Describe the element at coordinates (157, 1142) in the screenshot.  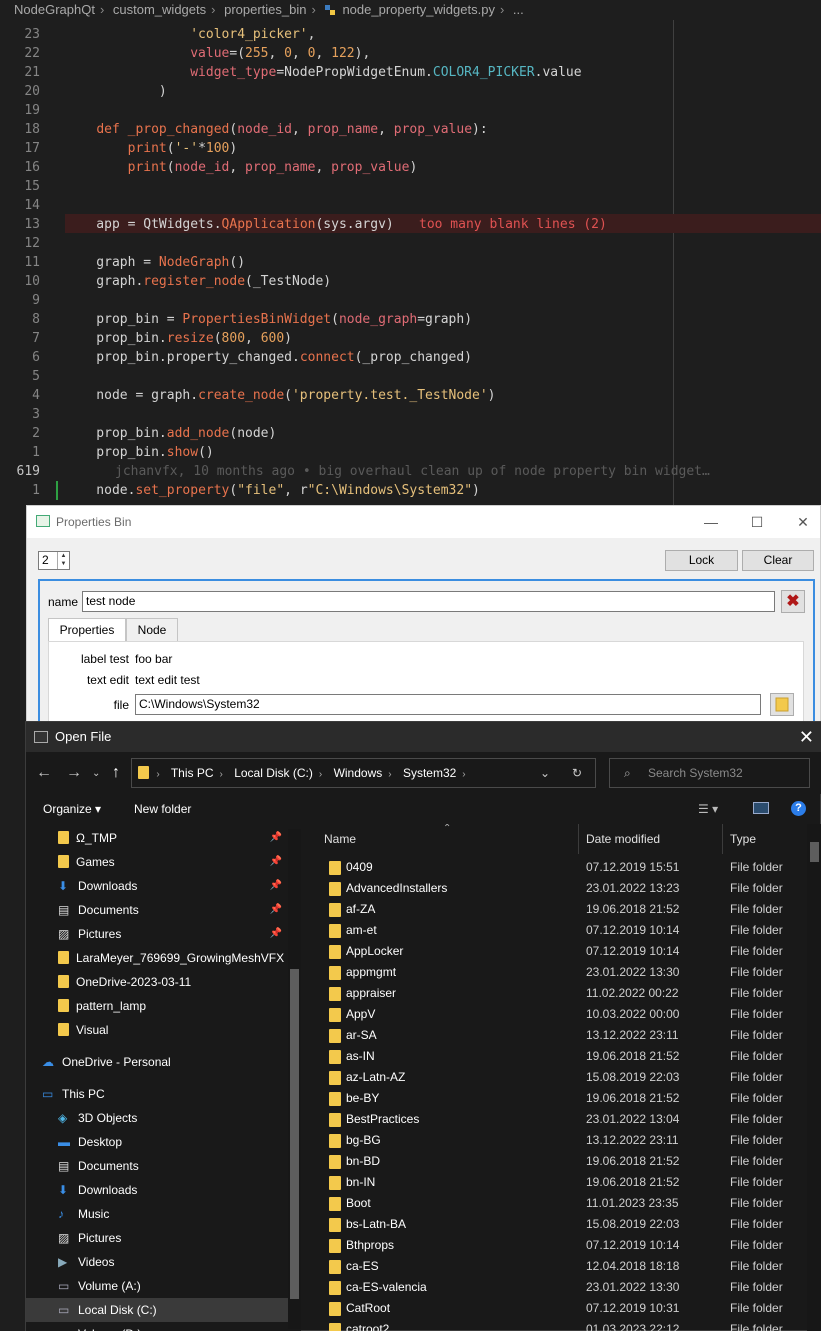
I see `nav-item: ▬ Desktop` at that location.